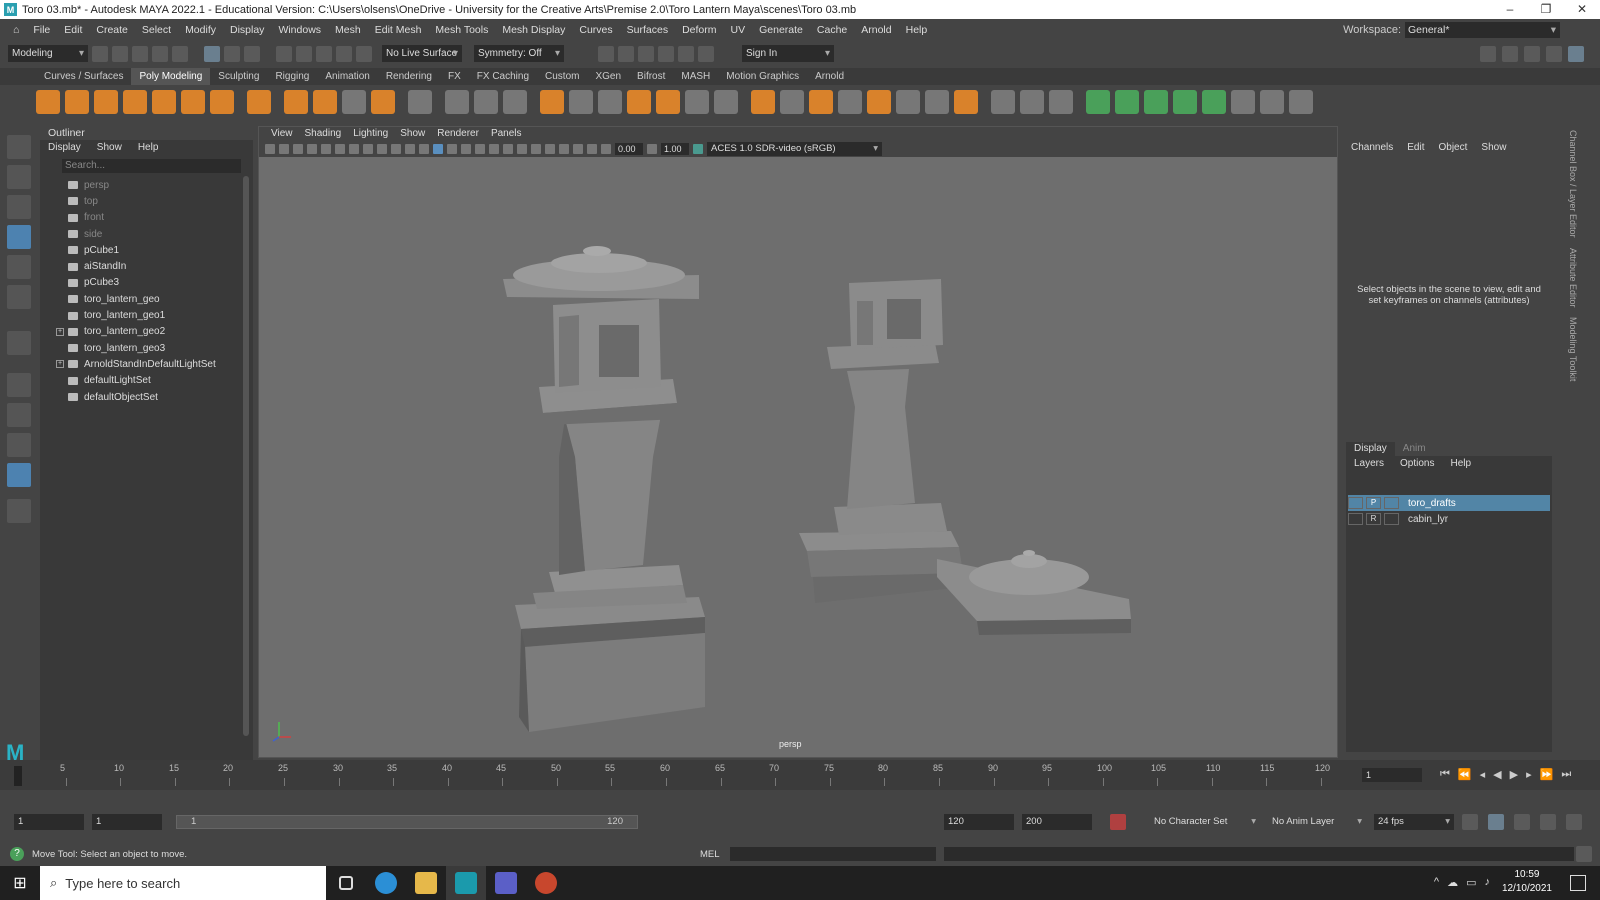 Image resolution: width=1600 pixels, height=900 pixels. I want to click on cache-playback-icon, so click(1496, 822).